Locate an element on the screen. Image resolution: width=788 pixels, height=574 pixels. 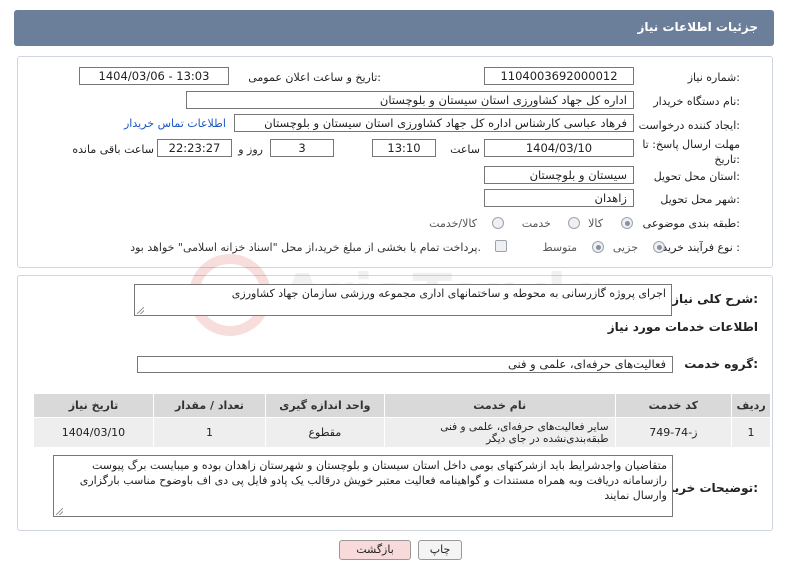
page-title: جزئیات اطلاعات نیاز is located at coordinates (697, 27).